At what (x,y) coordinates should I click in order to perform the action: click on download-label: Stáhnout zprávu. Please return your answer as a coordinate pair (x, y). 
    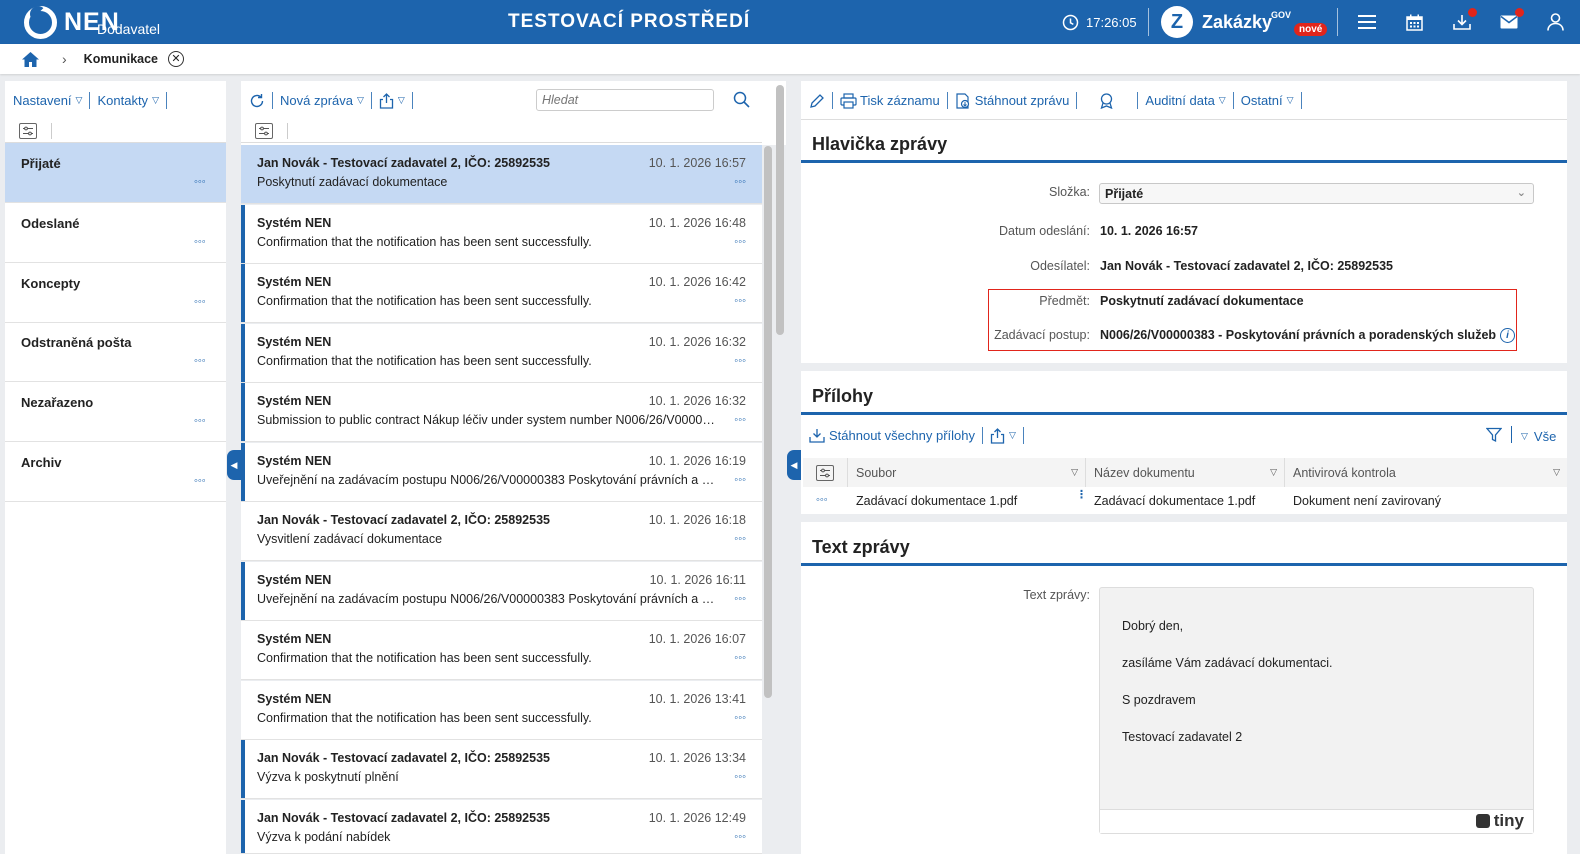
    Looking at the image, I should click on (1022, 100).